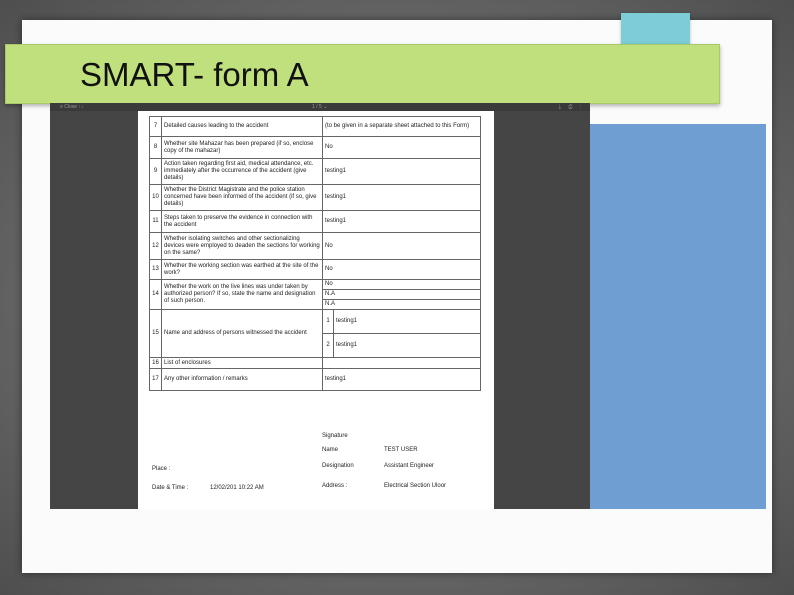 The width and height of the screenshot is (794, 595). Describe the element at coordinates (338, 466) in the screenshot. I see `designation-label: Designation` at that location.